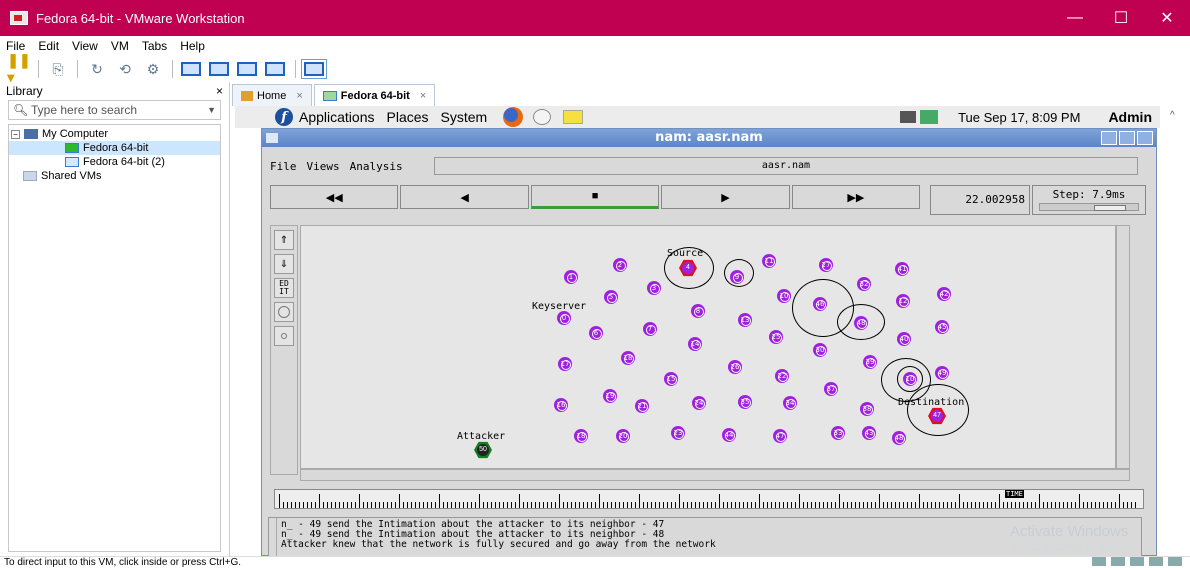  Describe the element at coordinates (903, 301) in the screenshot. I see `network-node: 12` at that location.